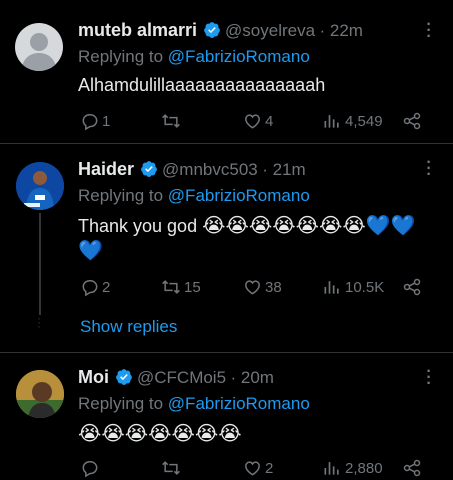 The image size is (453, 480). I want to click on emoji-run-line2: 💙, so click(90, 250).